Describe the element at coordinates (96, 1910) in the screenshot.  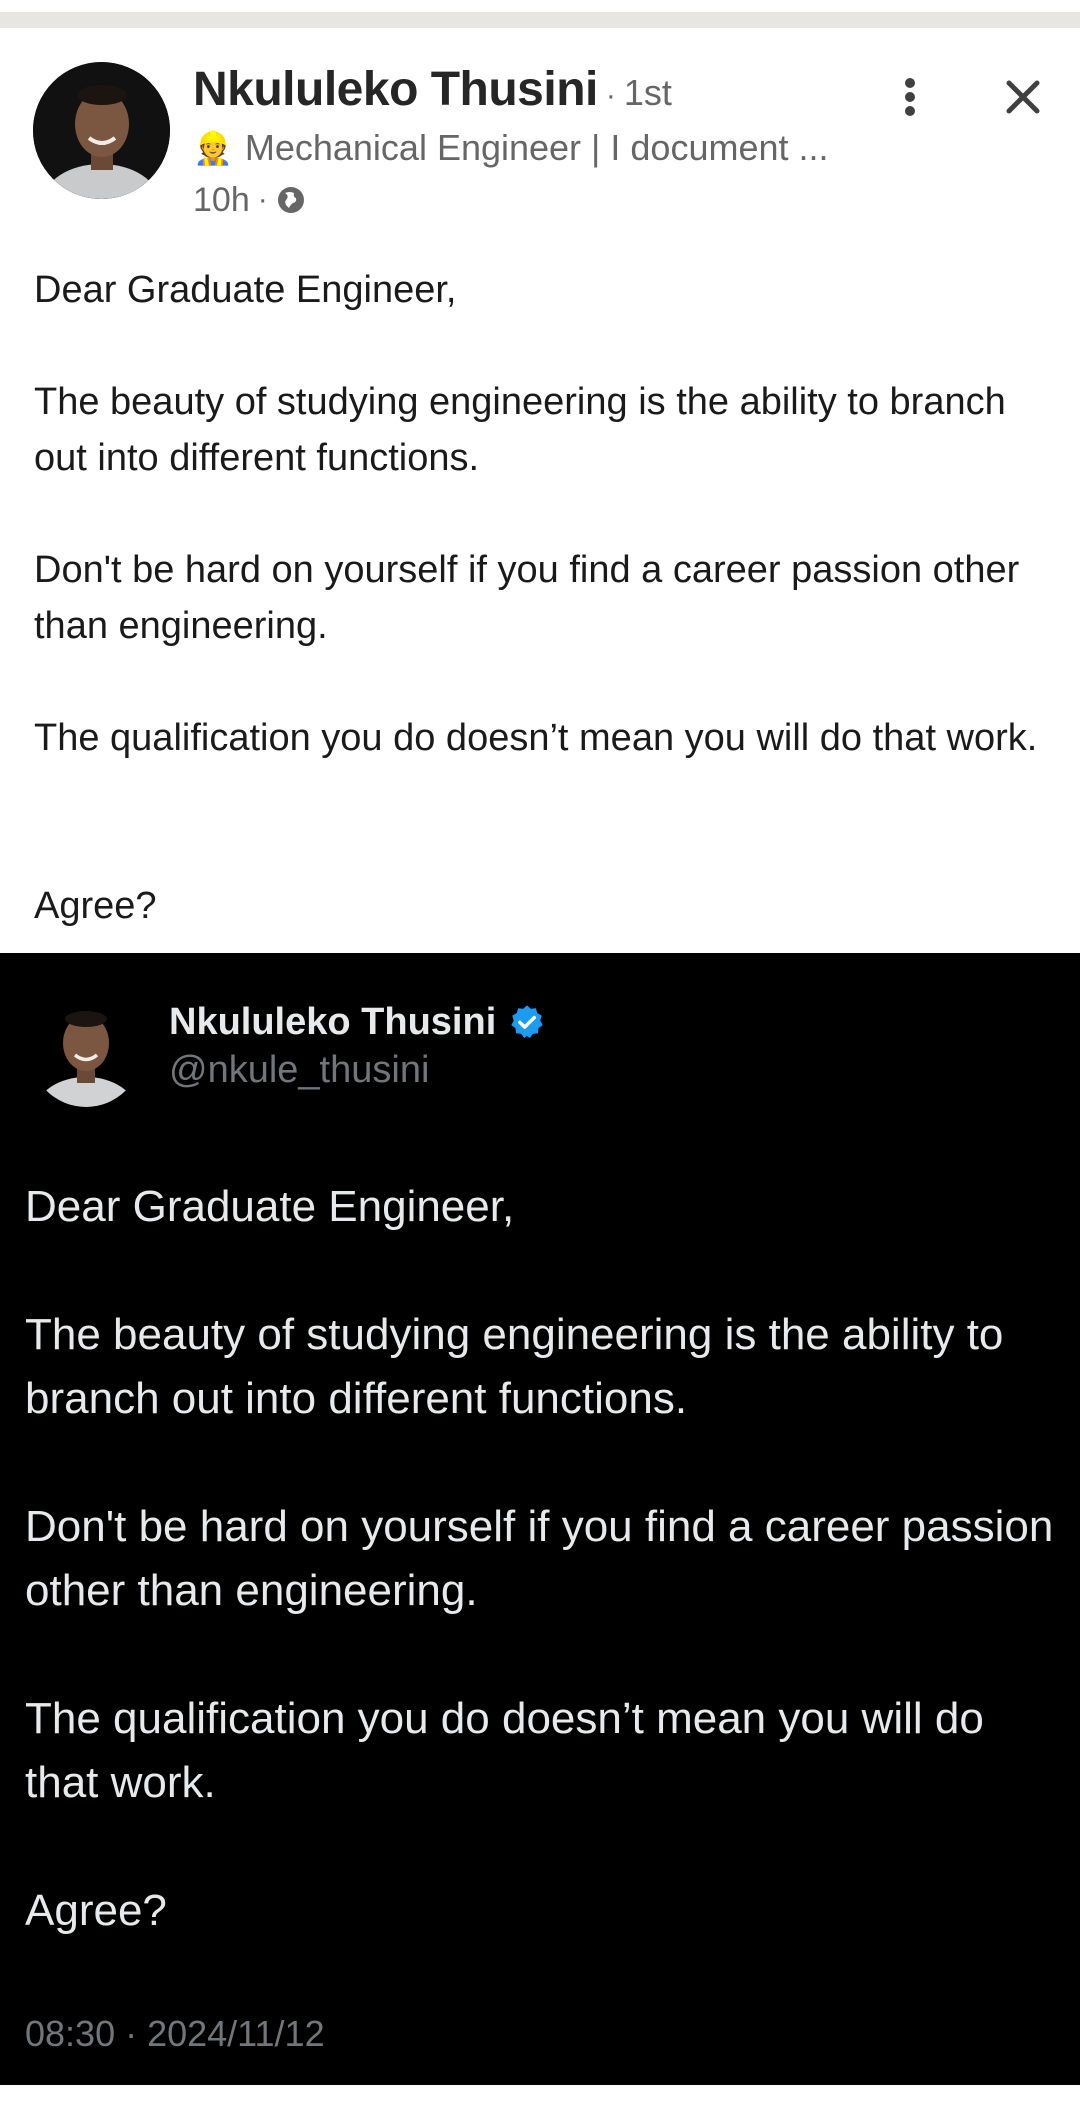
I see `tweet-paragraph: Agree?` at that location.